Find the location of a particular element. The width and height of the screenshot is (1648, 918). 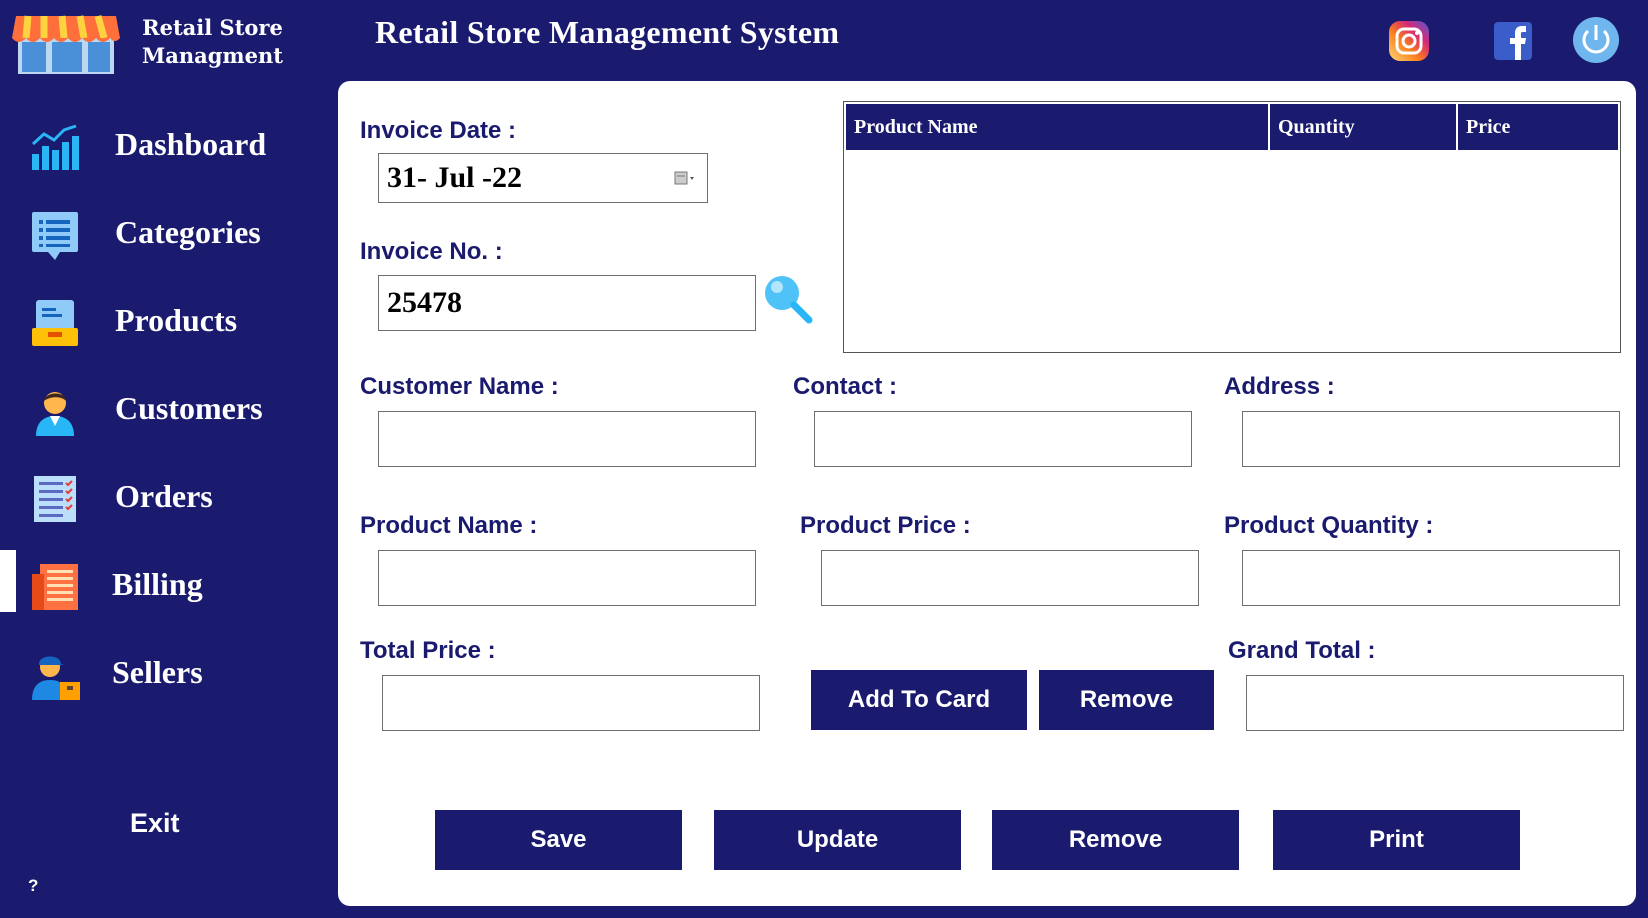

sidebar-item-products: Products is located at coordinates (169, 323).